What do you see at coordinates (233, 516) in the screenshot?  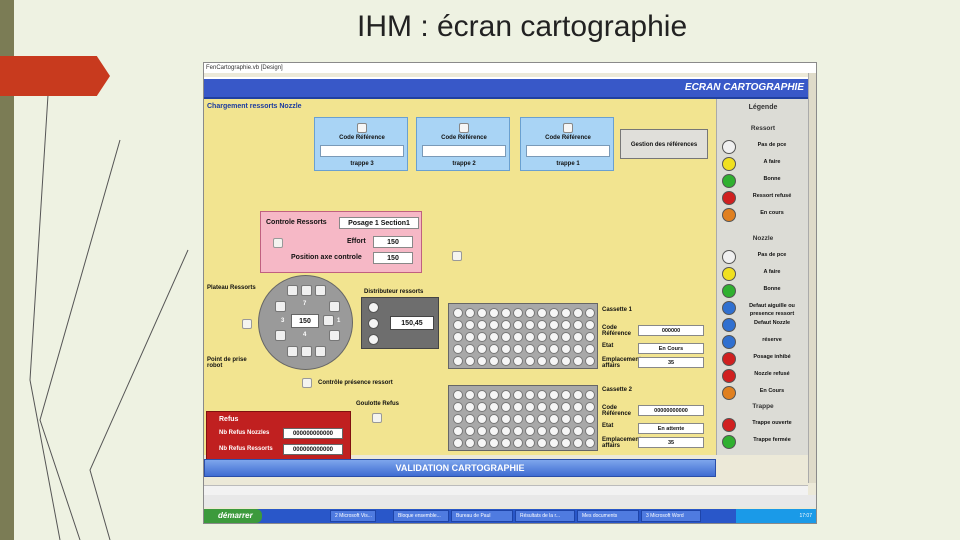 I see `start-button: démarrer` at bounding box center [233, 516].